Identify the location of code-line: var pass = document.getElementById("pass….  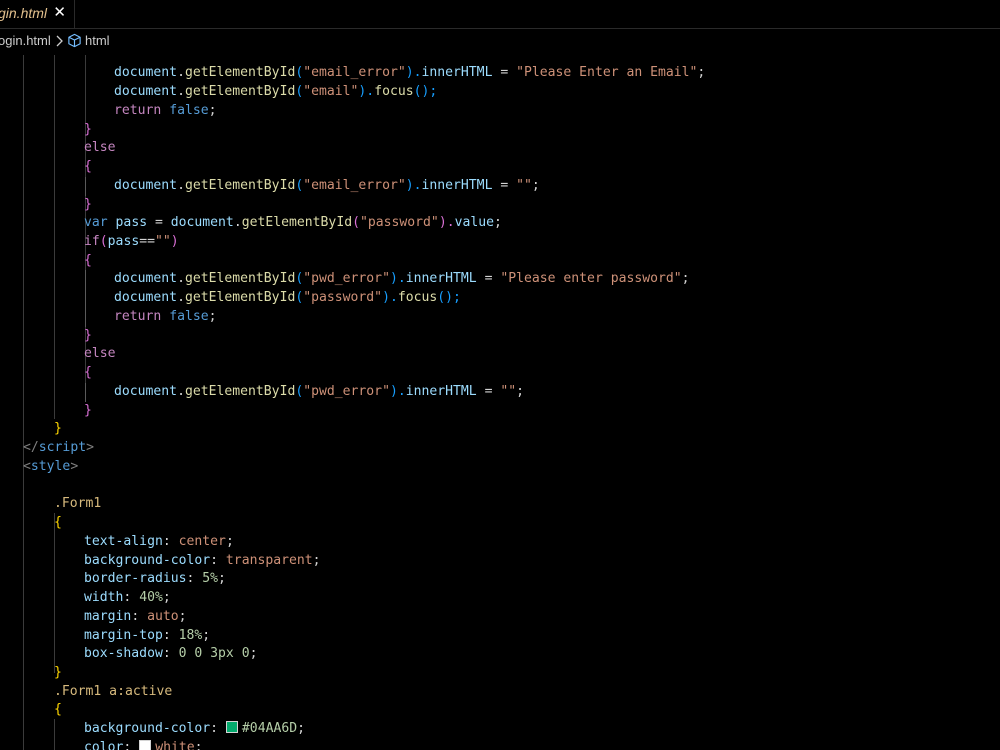
(293, 222).